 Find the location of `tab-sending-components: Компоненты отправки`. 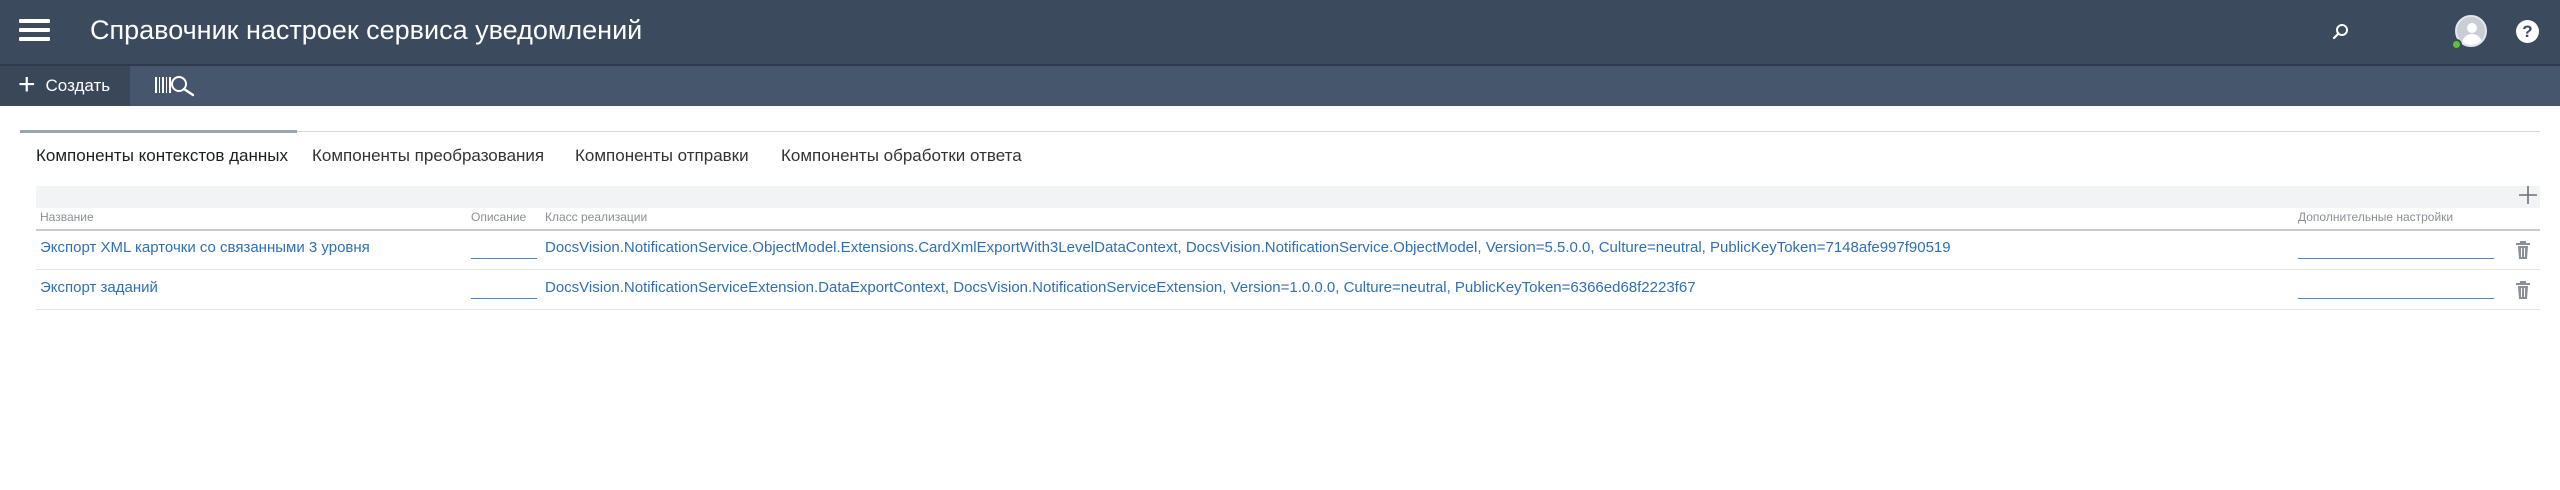

tab-sending-components: Компоненты отправки is located at coordinates (662, 156).